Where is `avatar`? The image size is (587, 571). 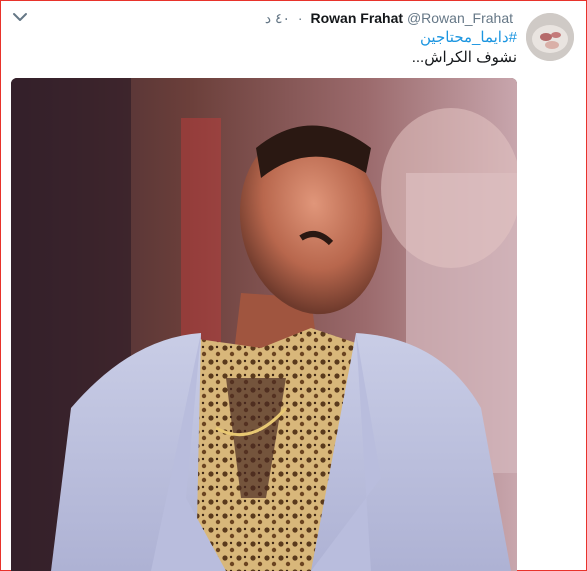
avatar is located at coordinates (550, 37).